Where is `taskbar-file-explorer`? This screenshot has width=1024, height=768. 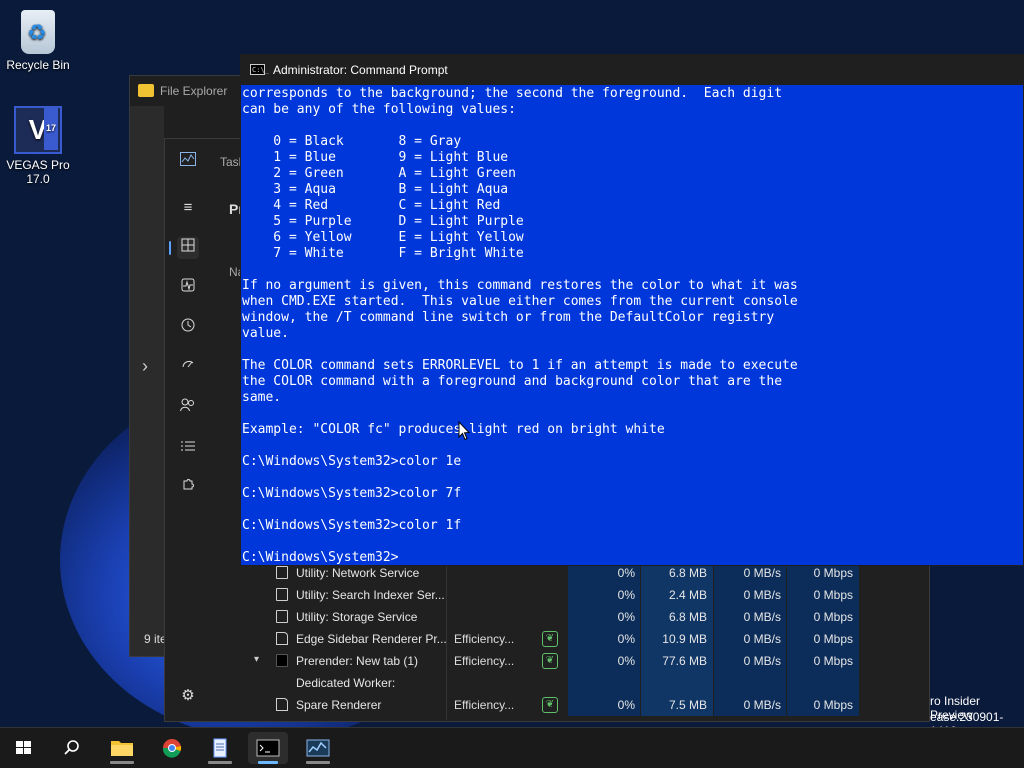 taskbar-file-explorer is located at coordinates (122, 748).